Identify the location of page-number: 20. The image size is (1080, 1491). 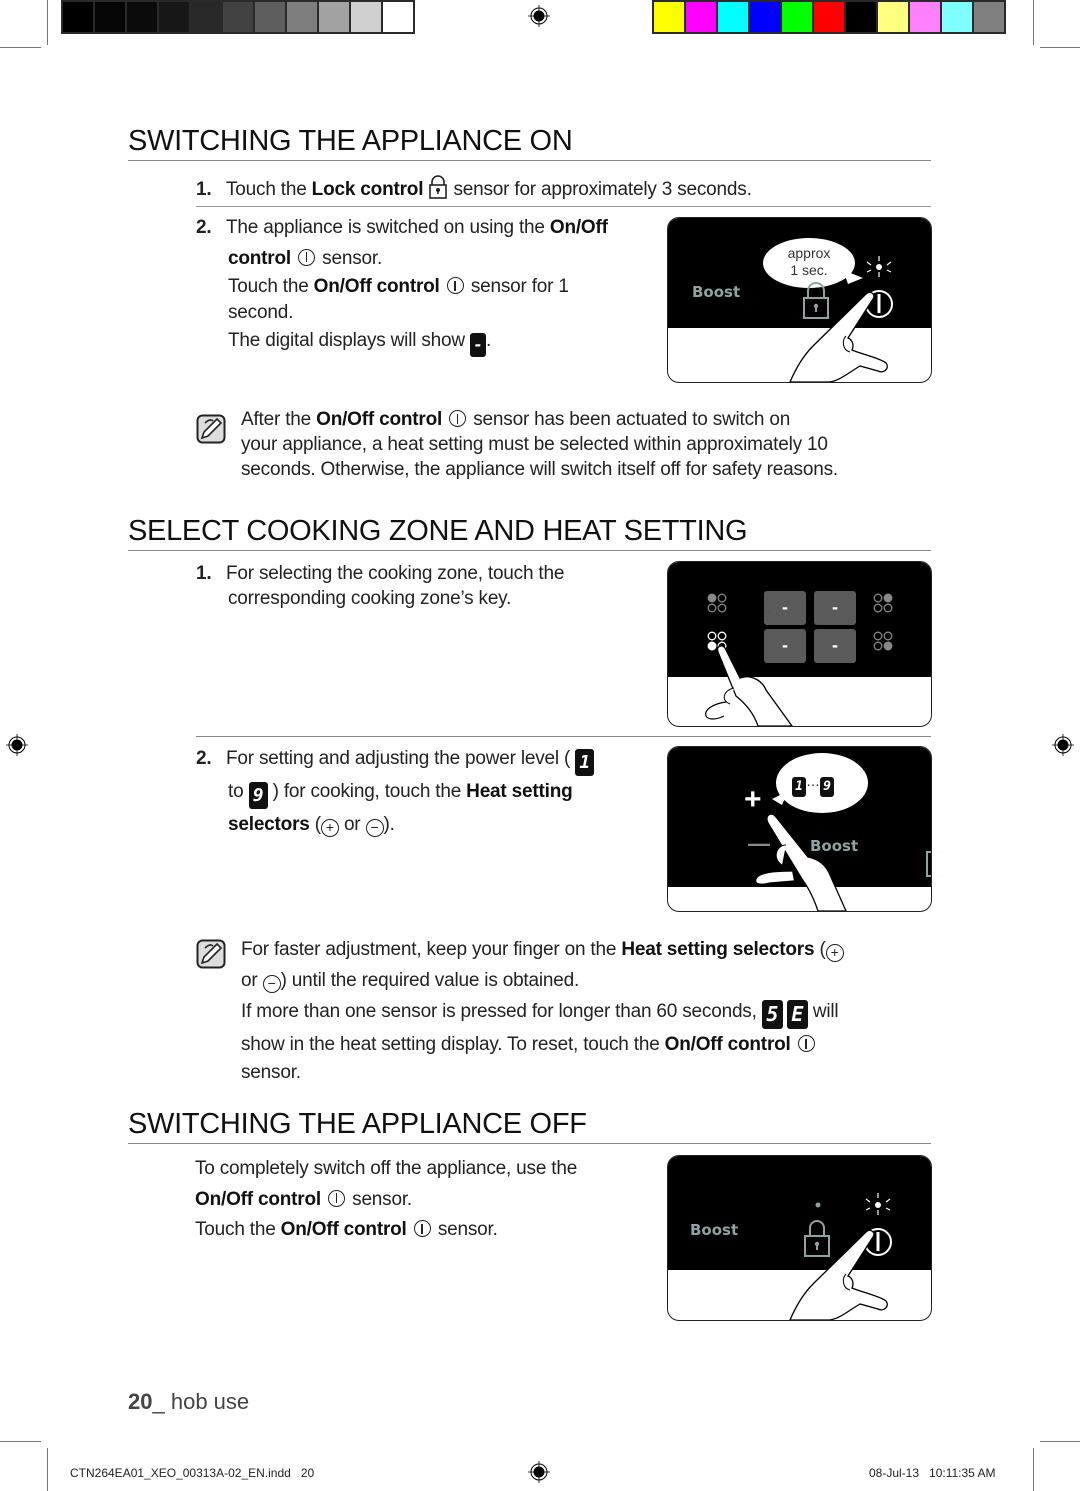
(140, 1401).